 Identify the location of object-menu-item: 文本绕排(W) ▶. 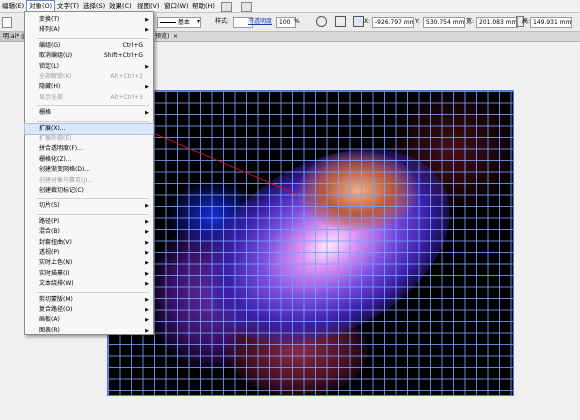
(89, 284).